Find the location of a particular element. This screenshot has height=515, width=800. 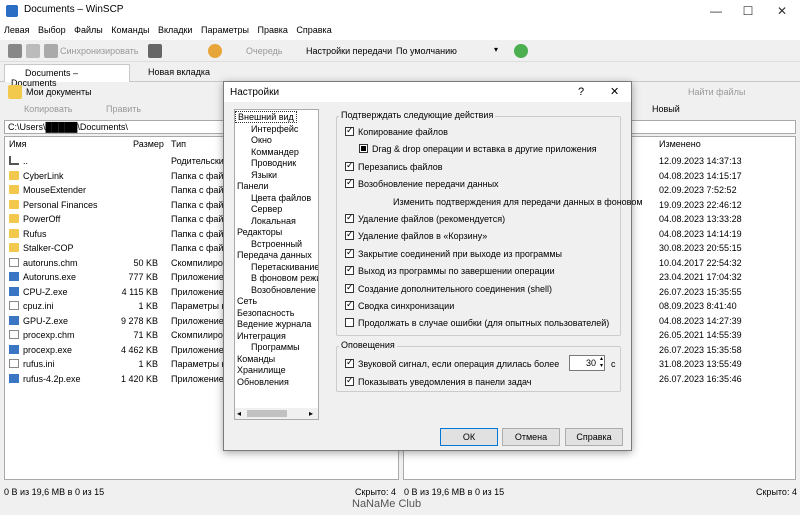

modified-date: 23.04.2021 17:04:32 is located at coordinates (726, 277).